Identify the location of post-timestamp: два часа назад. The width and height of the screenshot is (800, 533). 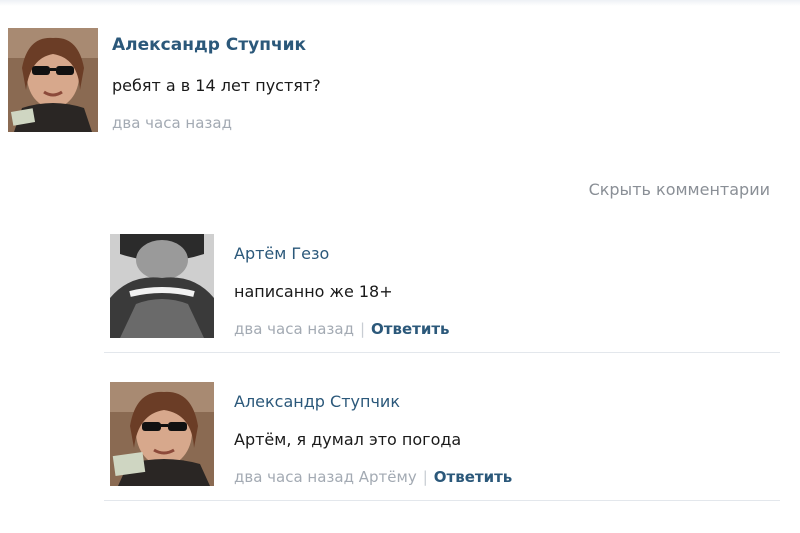
(172, 123).